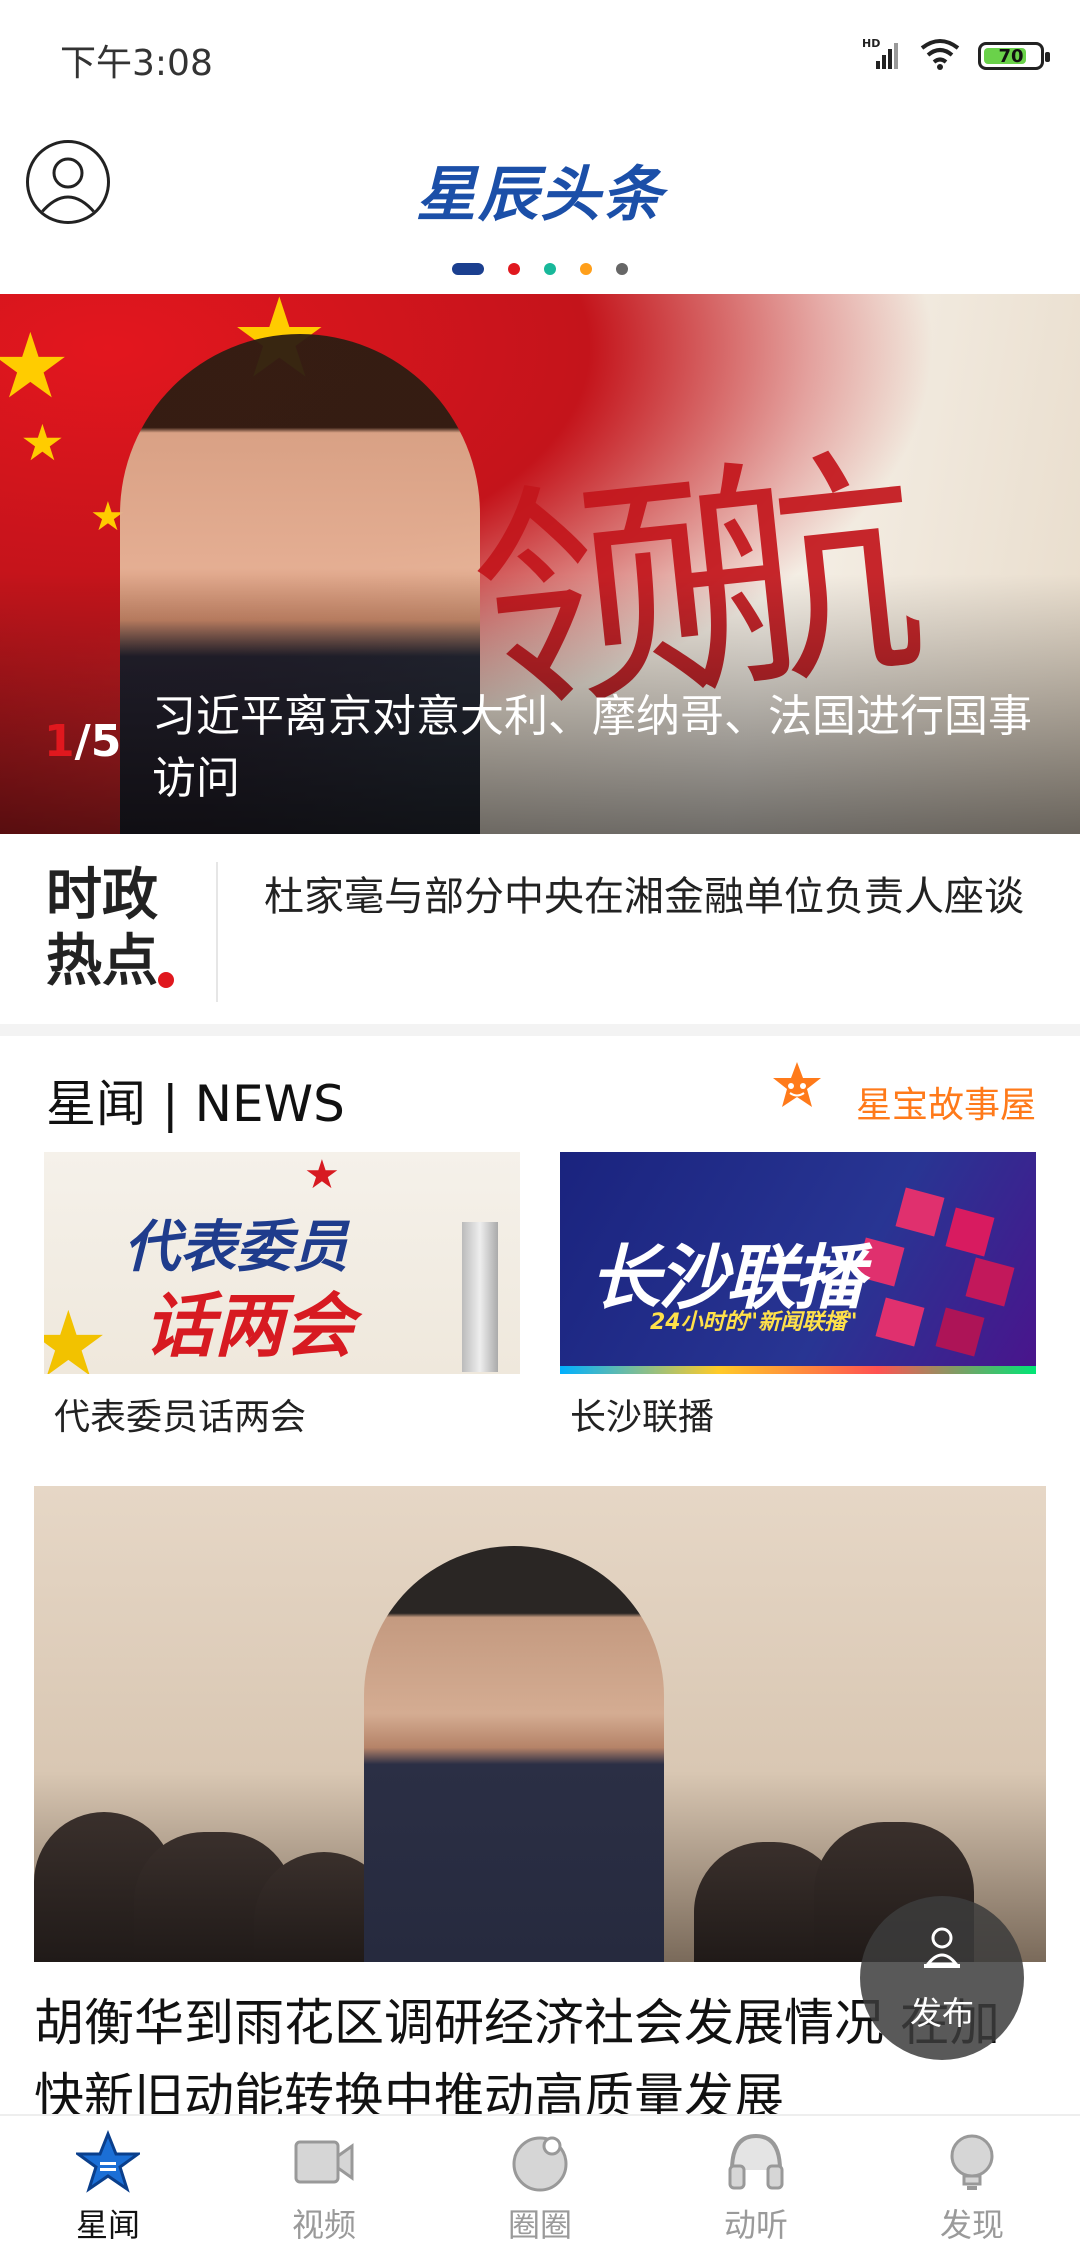 This screenshot has width=1080, height=2250. I want to click on speaker-figure, so click(514, 1754).